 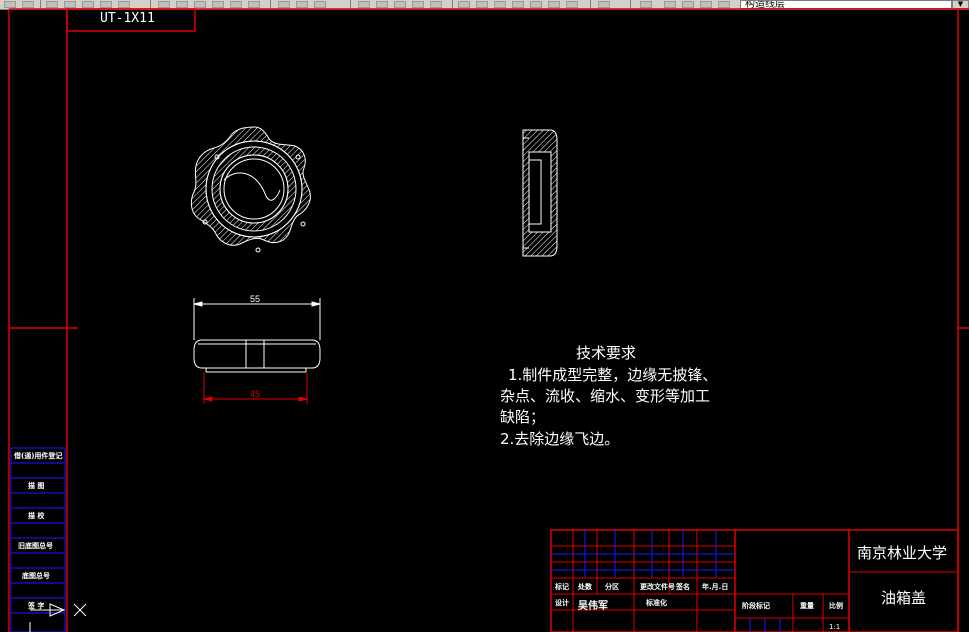 What do you see at coordinates (38, 456) in the screenshot?
I see `left-column-label: 借(通)用件登记` at bounding box center [38, 456].